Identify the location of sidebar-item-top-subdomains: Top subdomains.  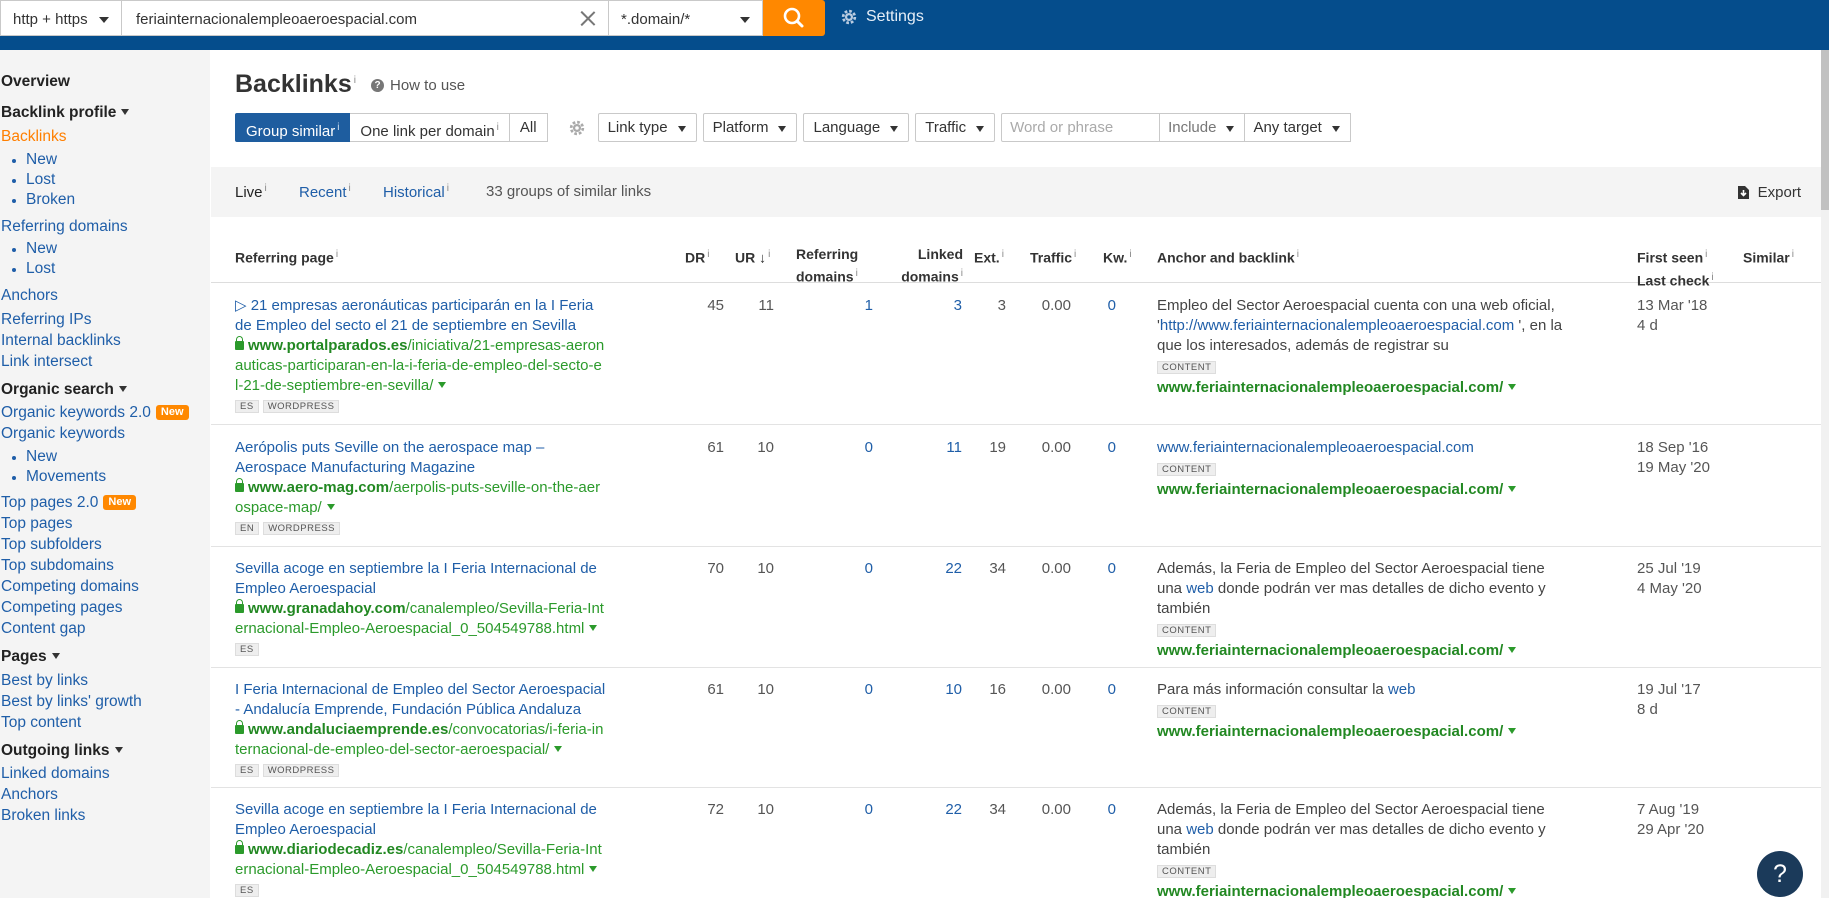
(105, 565).